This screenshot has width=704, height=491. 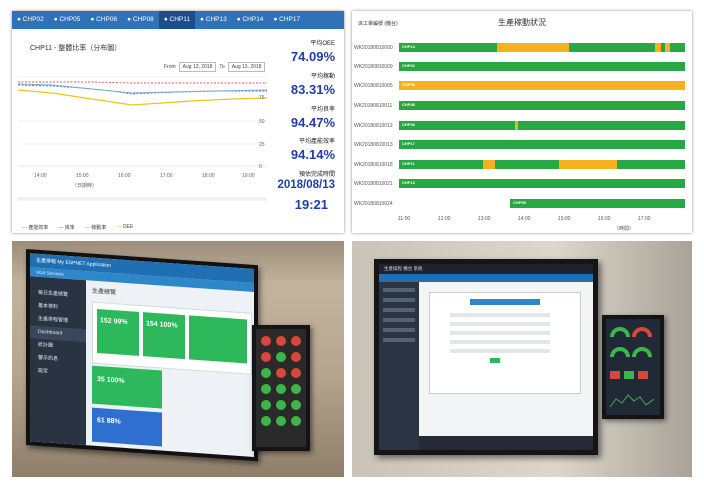 I want to click on gantt-bar: CHP02, so click(x=542, y=66).